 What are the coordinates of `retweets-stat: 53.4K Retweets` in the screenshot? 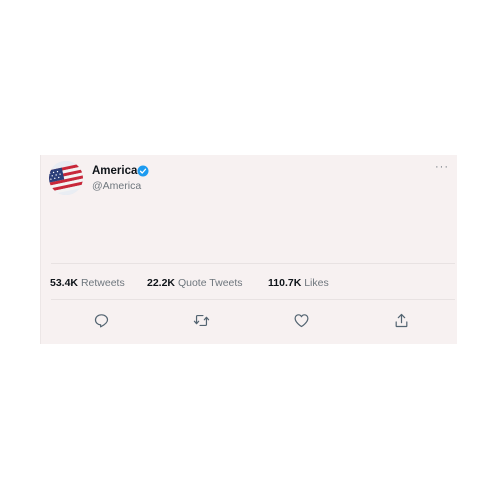 It's located at (87, 283).